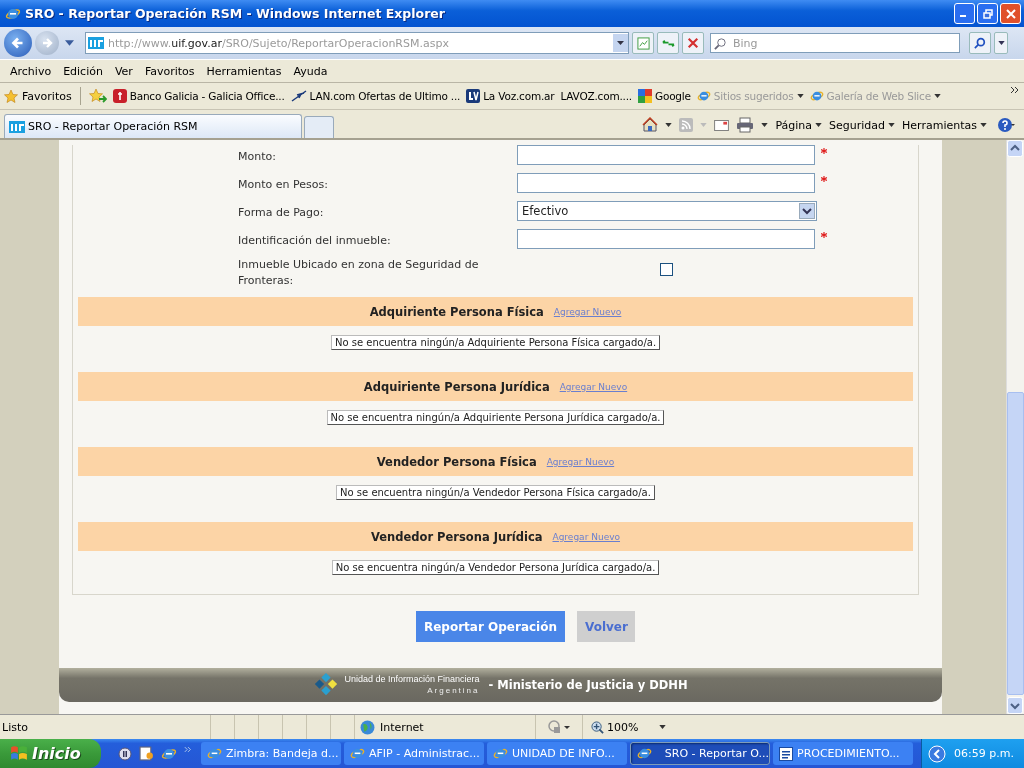  I want to click on menu-item: Archivo, so click(31, 71).